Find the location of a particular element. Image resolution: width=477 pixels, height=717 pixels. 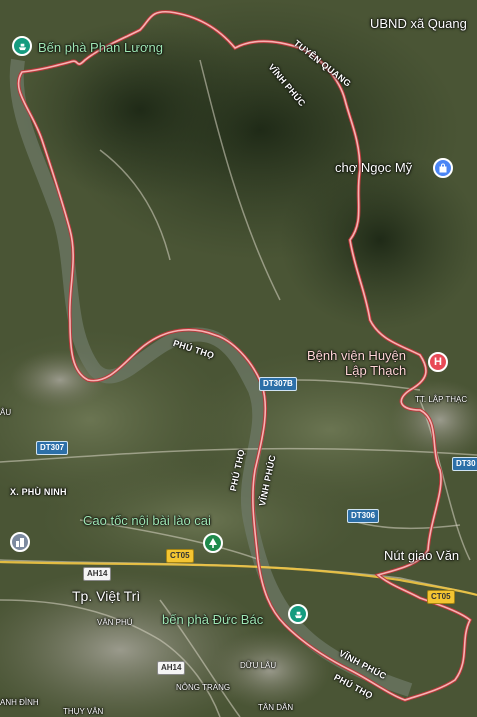

tree-icon is located at coordinates (213, 543).